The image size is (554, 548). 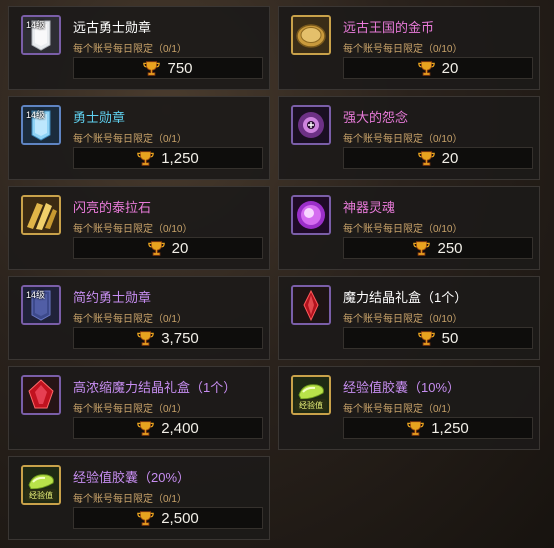 What do you see at coordinates (99, 117) in the screenshot?
I see `item-name: 勇士勋章` at bounding box center [99, 117].